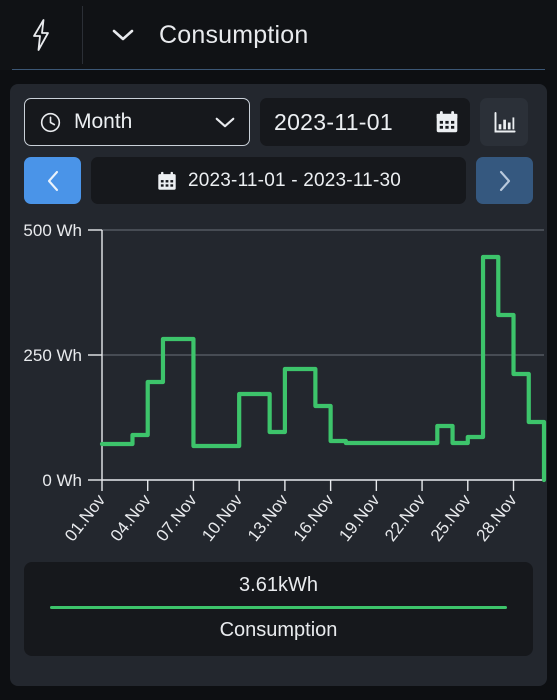  I want to click on range-navigation-row: 2023-11-01 - 2023-11-30, so click(278, 180).